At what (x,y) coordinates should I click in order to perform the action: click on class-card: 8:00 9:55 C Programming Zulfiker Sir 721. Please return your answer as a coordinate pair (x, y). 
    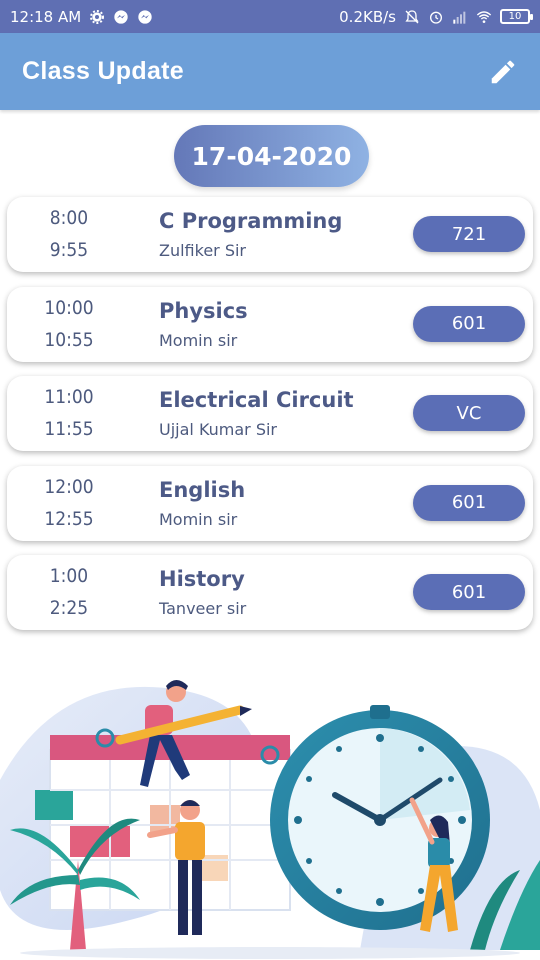
    Looking at the image, I should click on (270, 234).